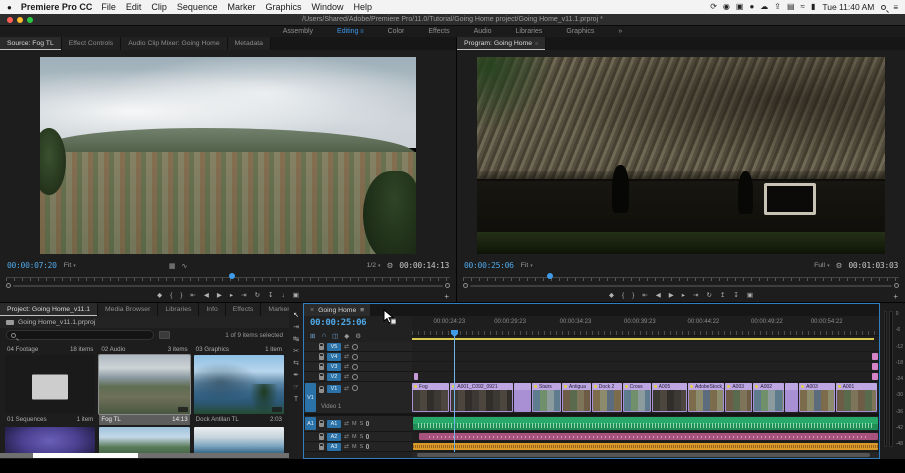 The width and height of the screenshot is (905, 473). Describe the element at coordinates (374, 265) in the screenshot. I see `playback-resolution-dropdown: 1/2 ▾` at that location.